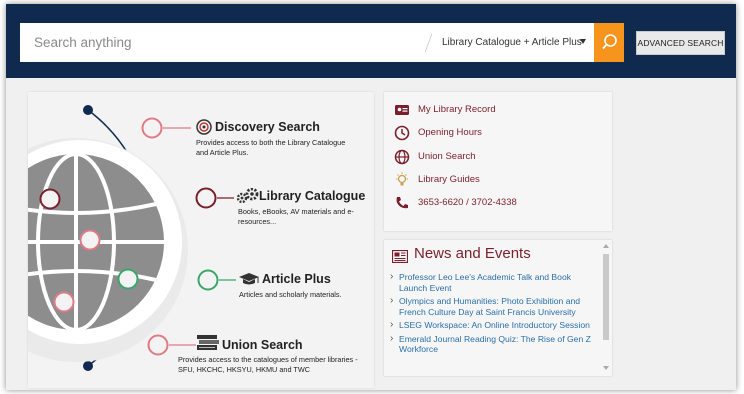  What do you see at coordinates (400, 256) in the screenshot?
I see `newspaper-icon` at bounding box center [400, 256].